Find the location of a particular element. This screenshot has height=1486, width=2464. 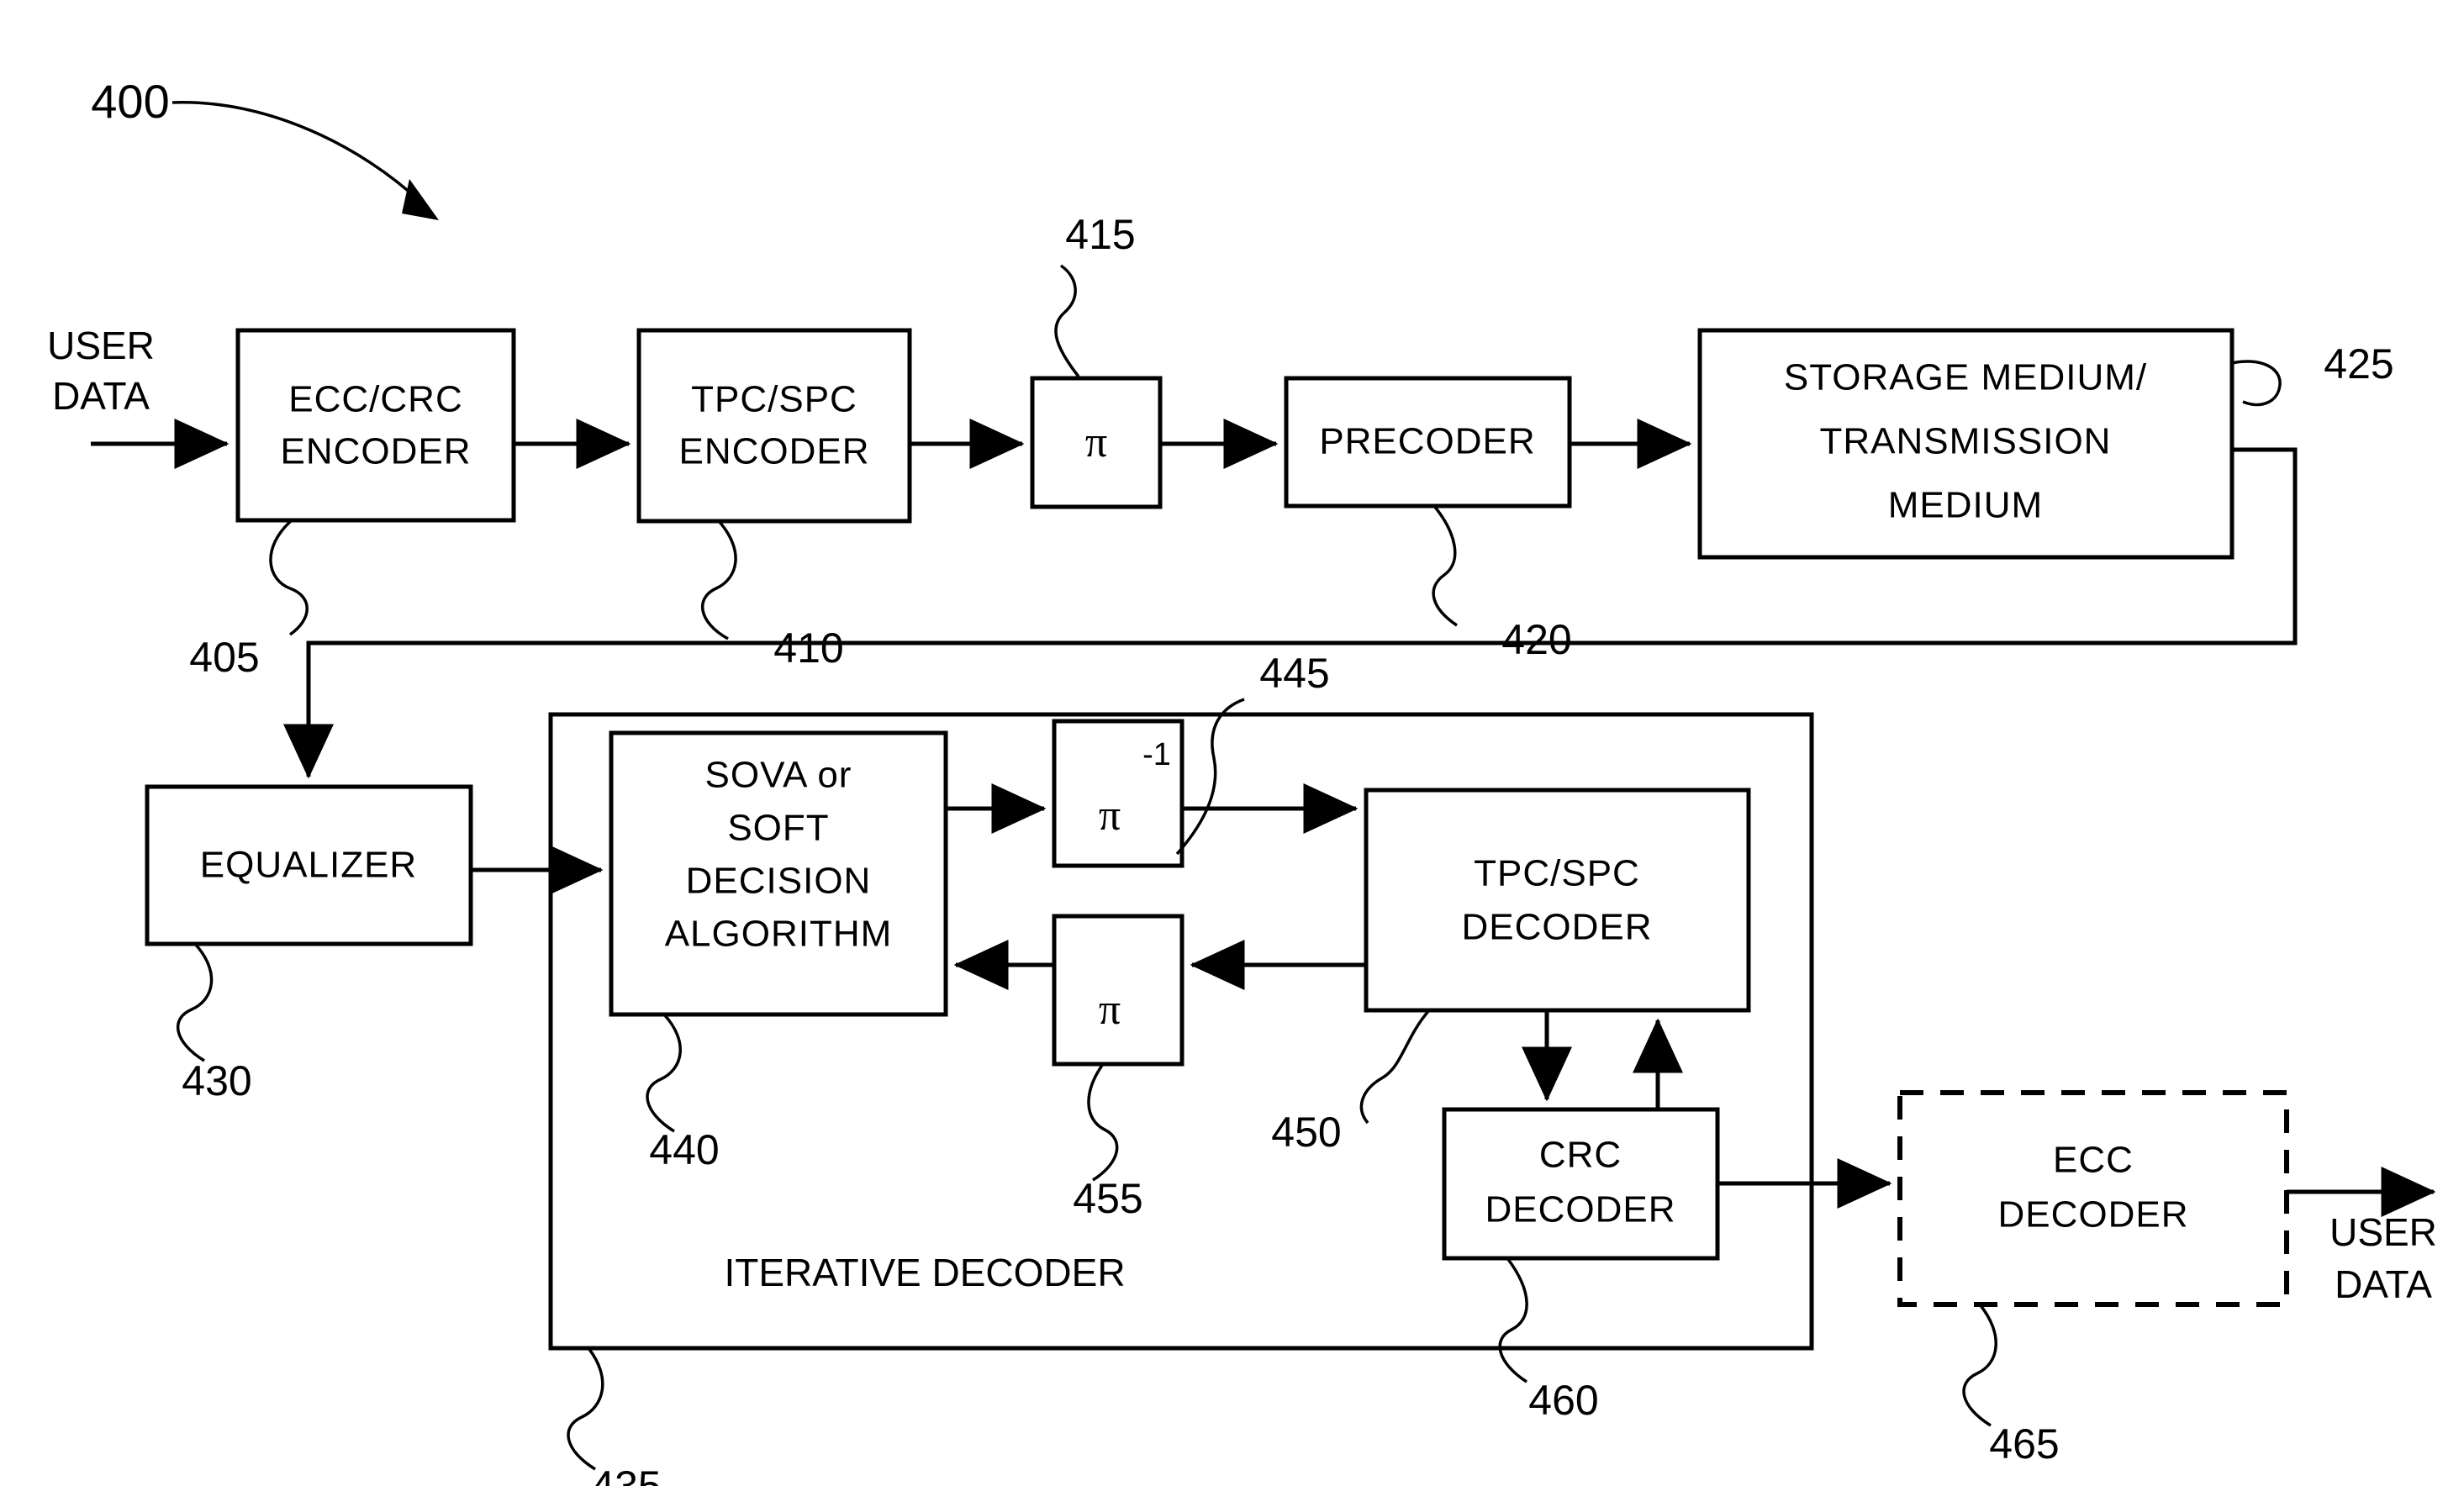

tpc-spc-decoder-label-line2: DECODER is located at coordinates (1556, 927).